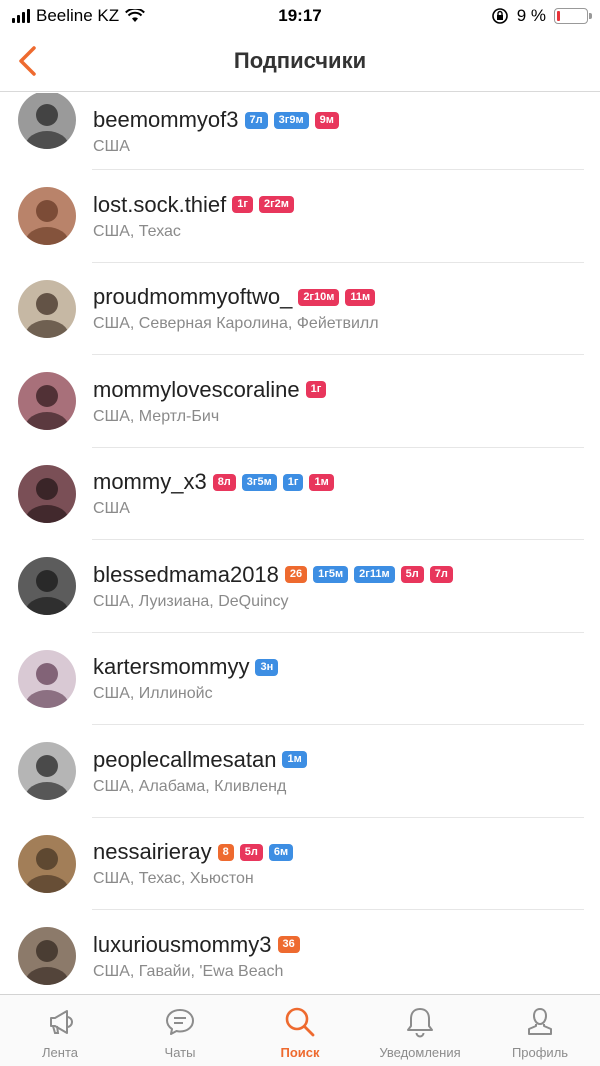 The width and height of the screenshot is (600, 1066). Describe the element at coordinates (420, 1052) in the screenshot. I see `tab-label: Уведомления` at that location.